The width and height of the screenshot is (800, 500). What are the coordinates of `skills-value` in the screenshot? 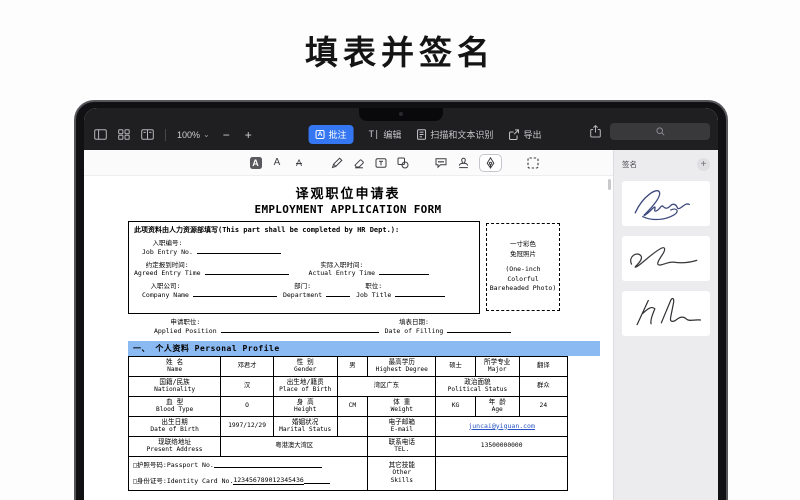 It's located at (501, 473).